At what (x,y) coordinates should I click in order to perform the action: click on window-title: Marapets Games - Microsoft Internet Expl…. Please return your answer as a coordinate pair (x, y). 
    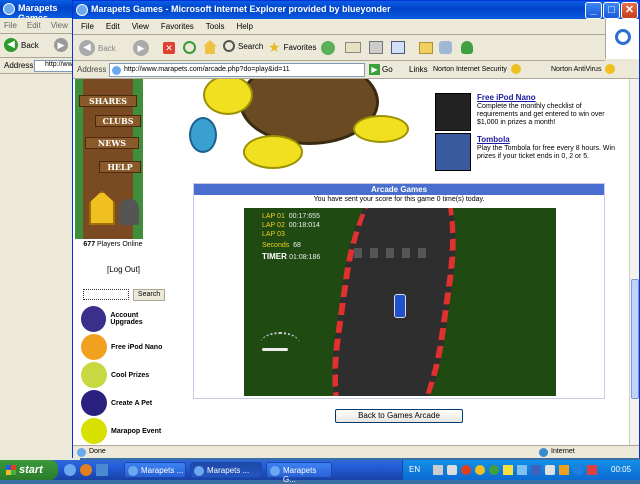
    Looking at the image, I should click on (241, 9).